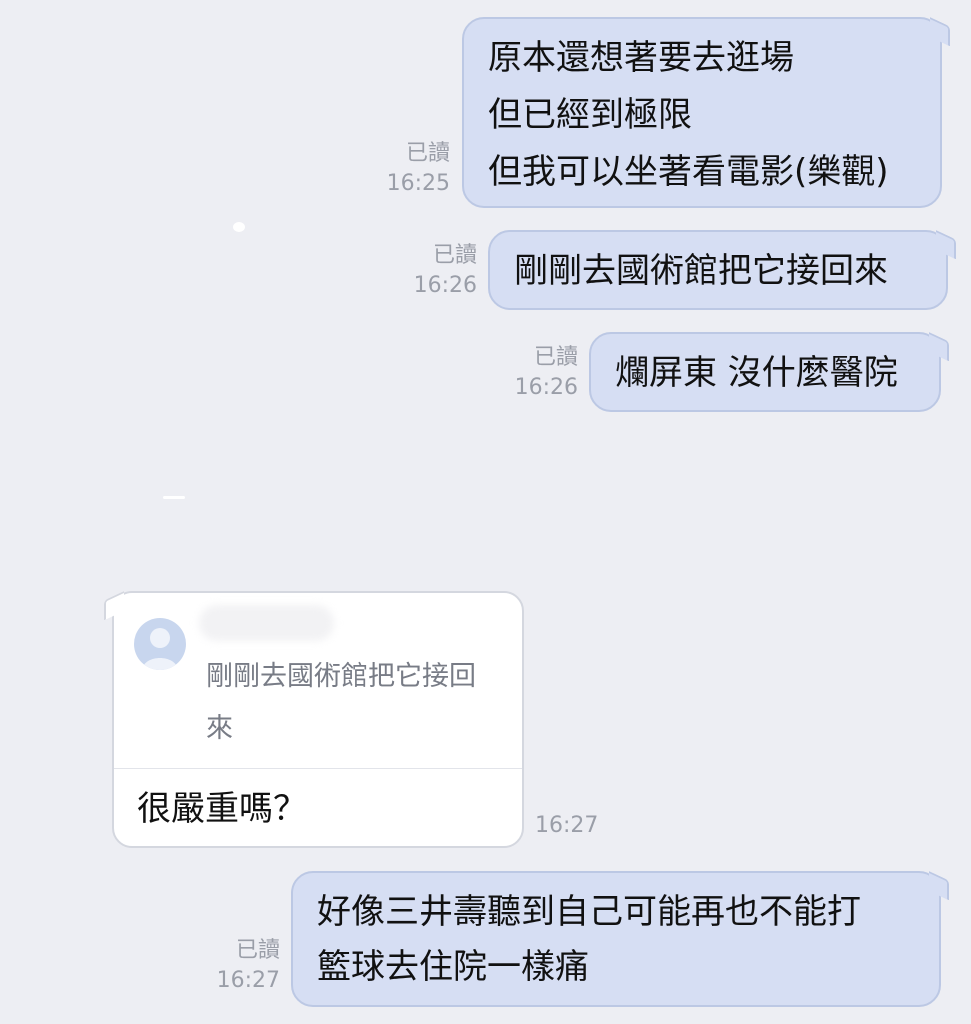 The height and width of the screenshot is (1024, 971). What do you see at coordinates (239, 227) in the screenshot?
I see `artifact-dot` at bounding box center [239, 227].